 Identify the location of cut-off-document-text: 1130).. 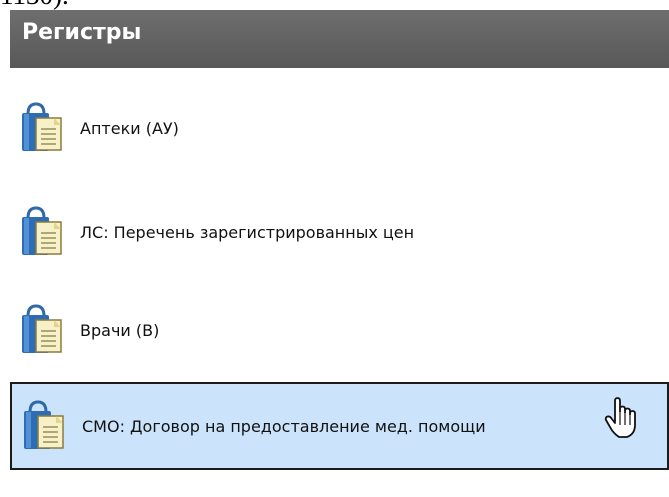
(34, 4).